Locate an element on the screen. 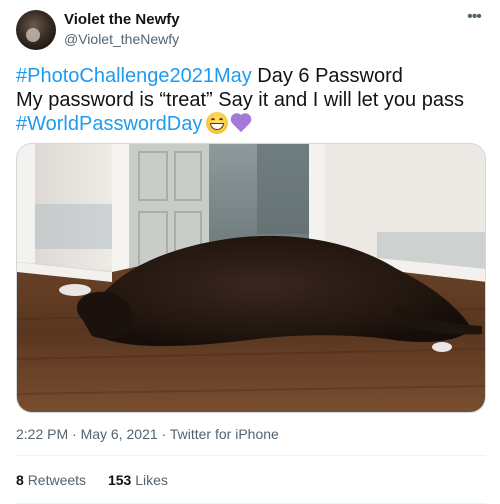 This screenshot has height=504, width=500. retweets-stat: 8 Retweets is located at coordinates (51, 480).